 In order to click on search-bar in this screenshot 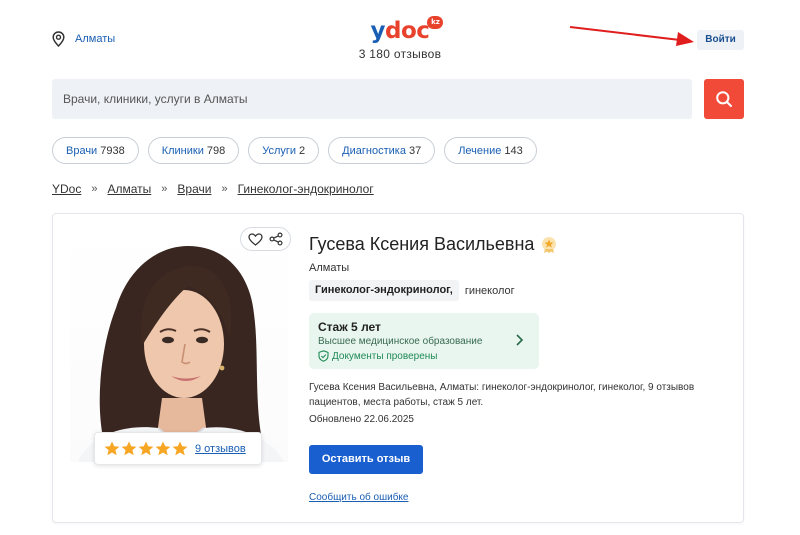, I will do `click(372, 99)`.